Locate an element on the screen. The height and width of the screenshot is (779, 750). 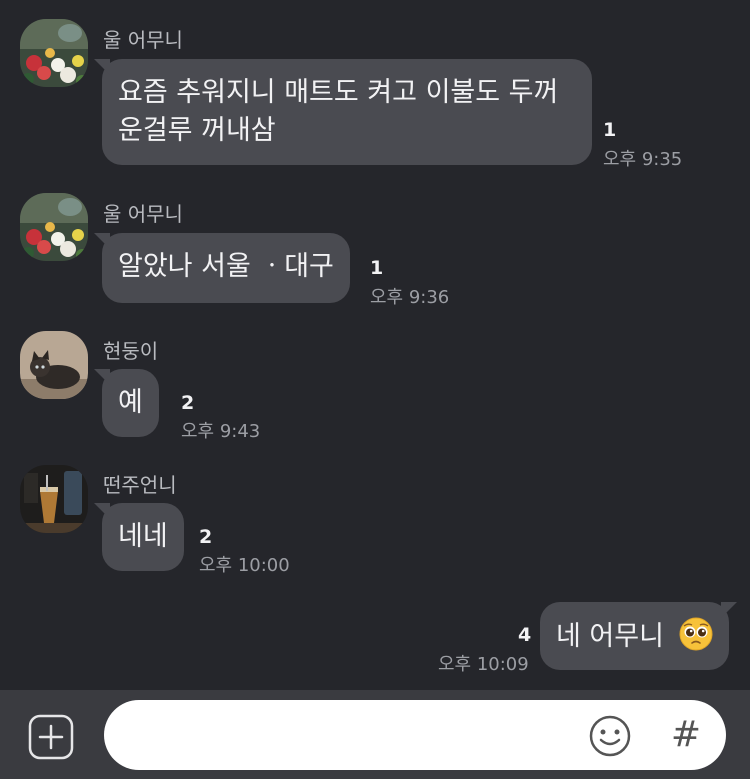
message-text: 알았나 서울 ㆍ대구 is located at coordinates (226, 266).